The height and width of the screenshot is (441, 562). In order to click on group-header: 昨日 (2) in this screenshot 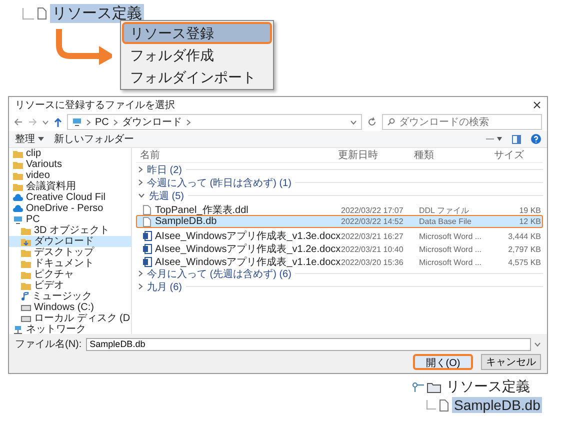, I will do `click(339, 169)`.